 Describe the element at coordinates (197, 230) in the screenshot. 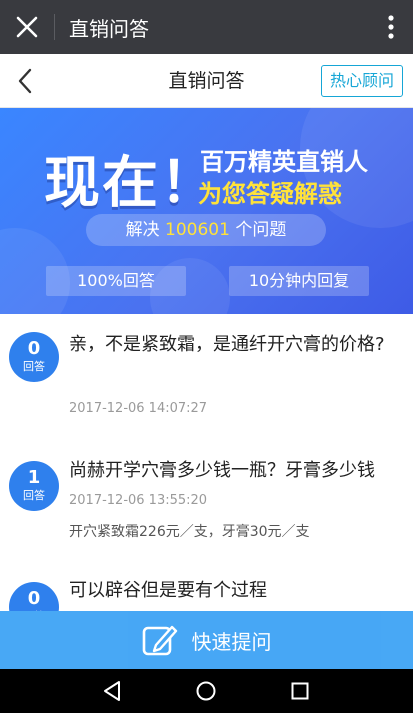

I see `solved-count: 100601` at that location.